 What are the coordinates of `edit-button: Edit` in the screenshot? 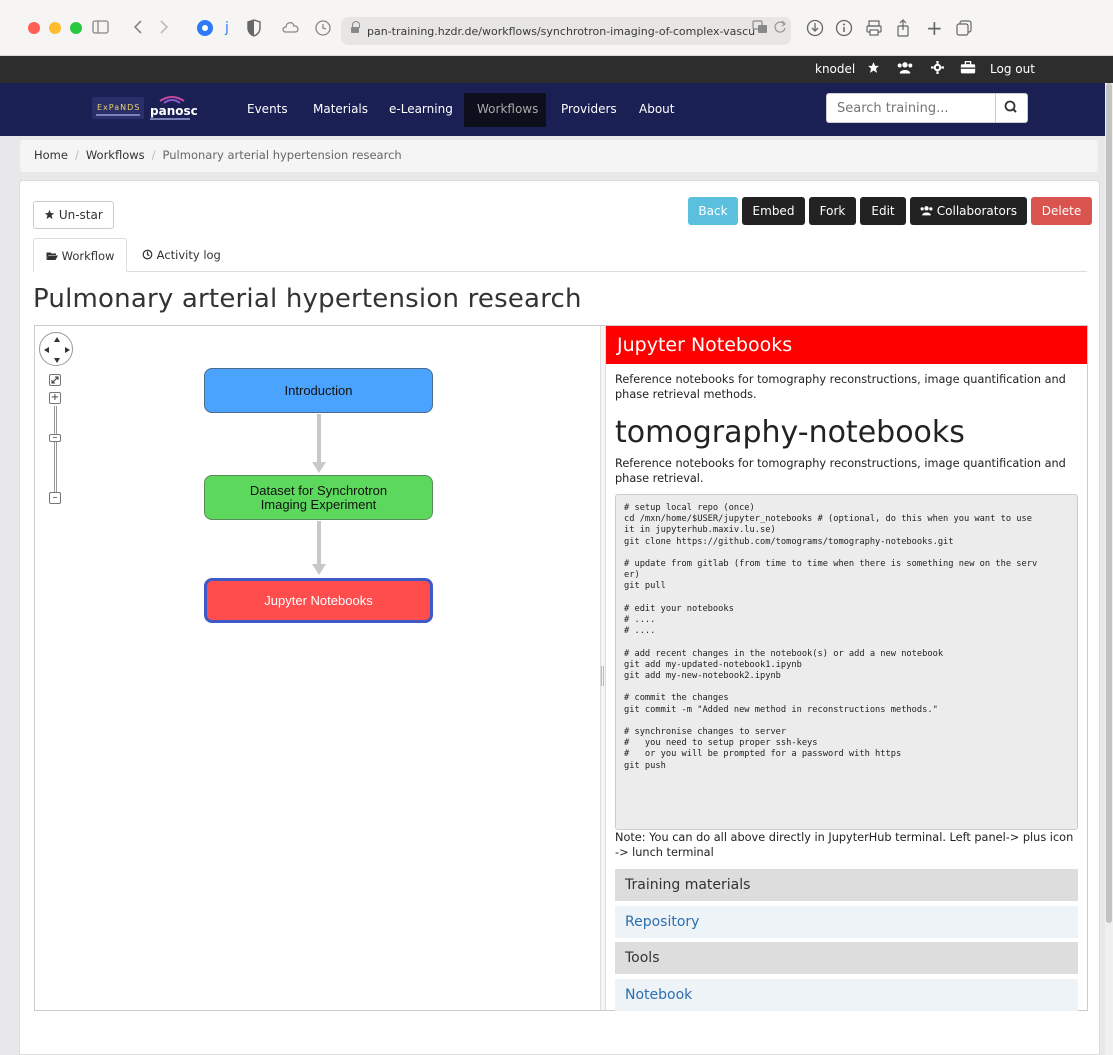 It's located at (883, 211).